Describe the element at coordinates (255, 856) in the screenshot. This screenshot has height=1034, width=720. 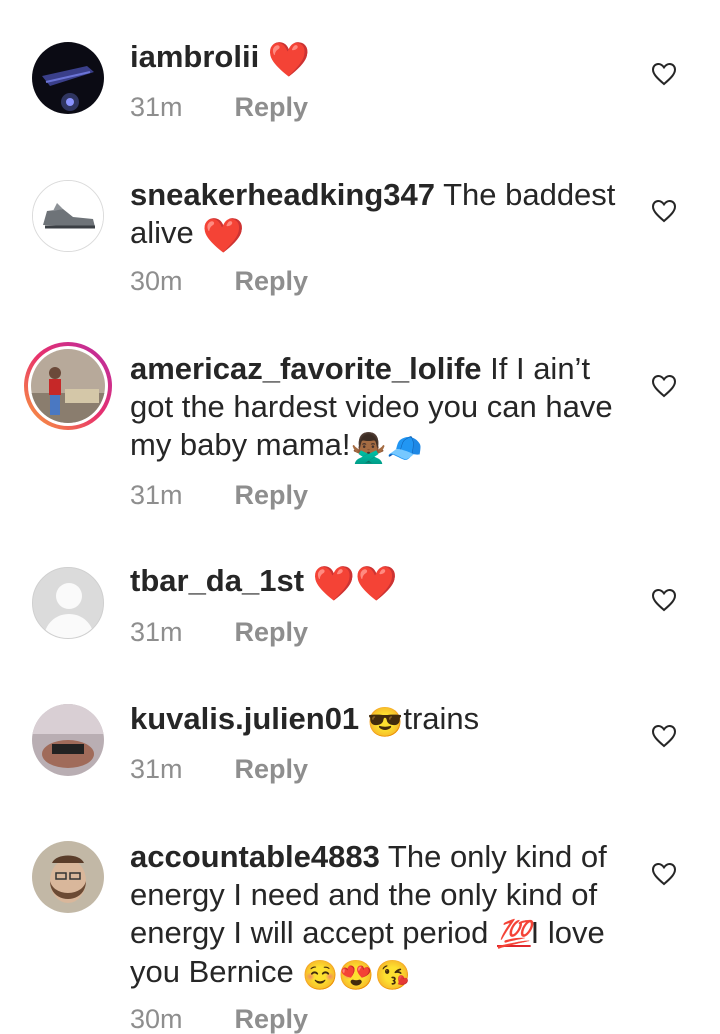
I see `username: accountable4883` at that location.